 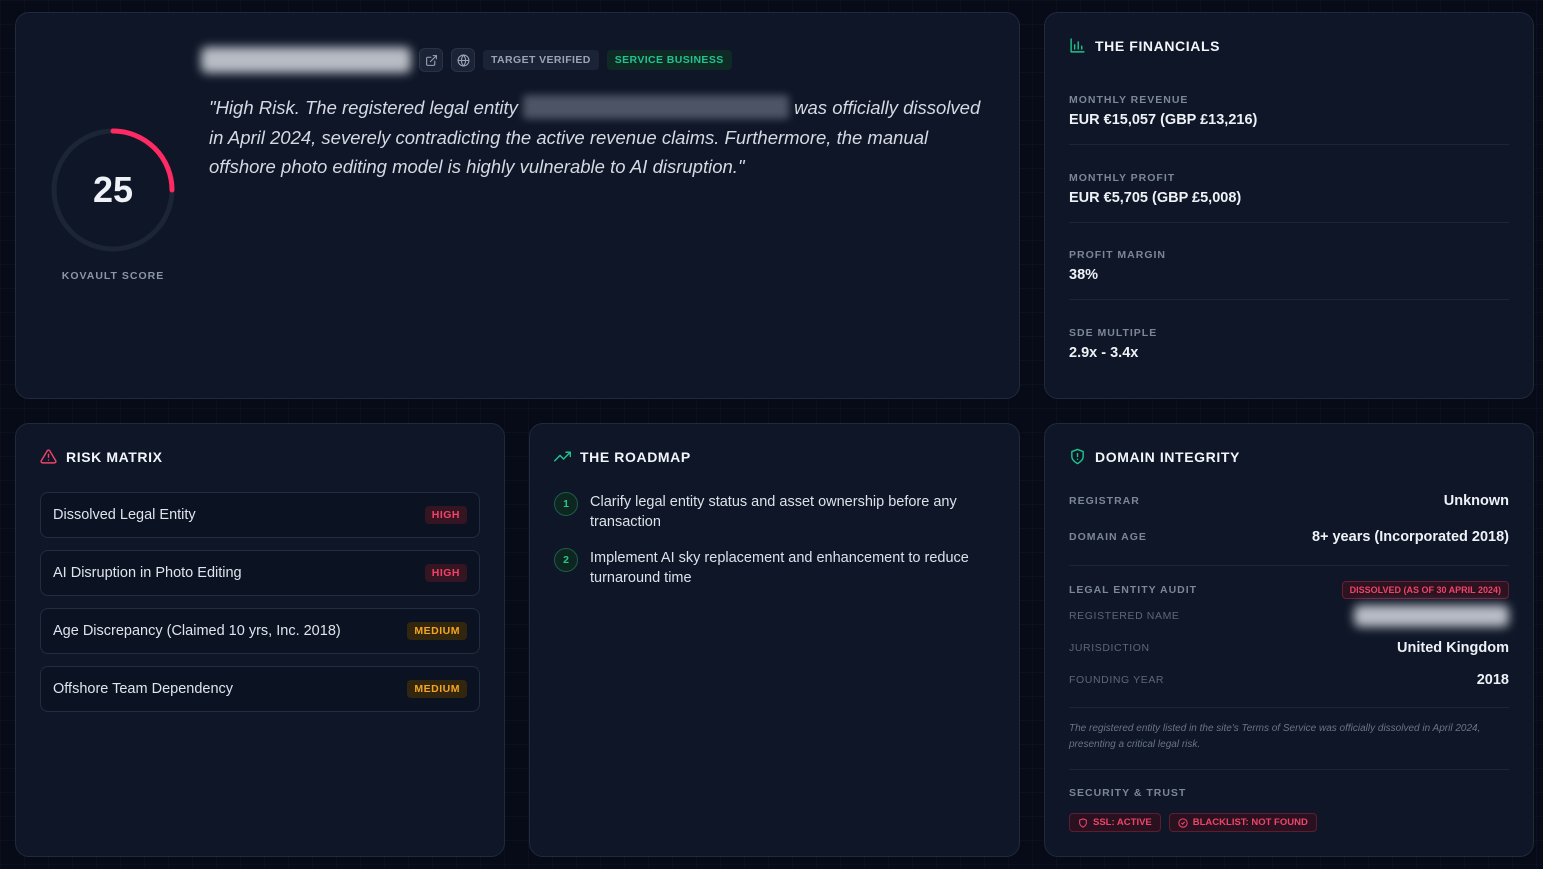 I want to click on score-label: KOVAULT SCORE, so click(x=113, y=276).